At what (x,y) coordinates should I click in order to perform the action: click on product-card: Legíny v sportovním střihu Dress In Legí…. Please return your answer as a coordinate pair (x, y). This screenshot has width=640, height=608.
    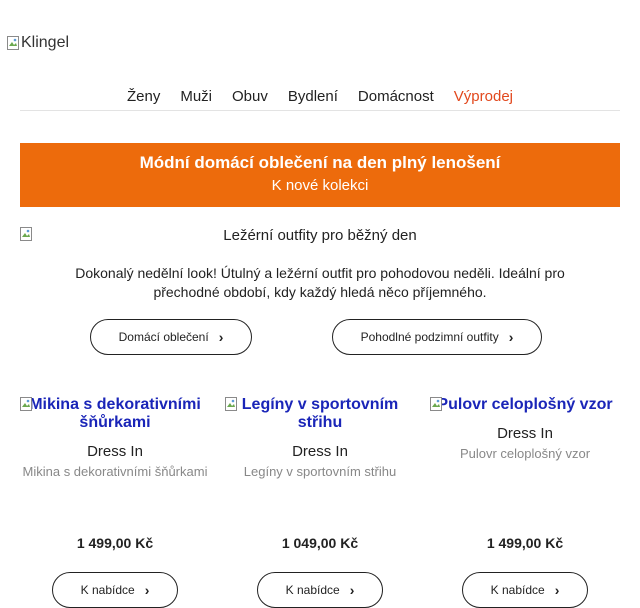
    Looking at the image, I should click on (320, 437).